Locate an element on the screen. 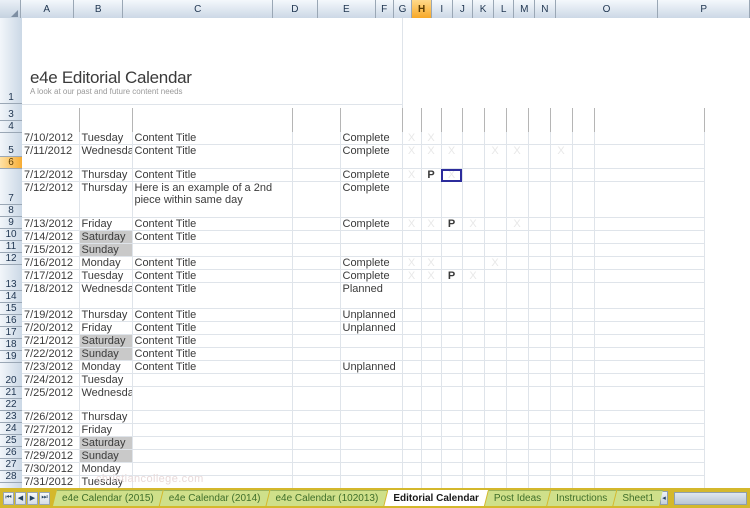  row-header-6: 6 is located at coordinates (11, 163).